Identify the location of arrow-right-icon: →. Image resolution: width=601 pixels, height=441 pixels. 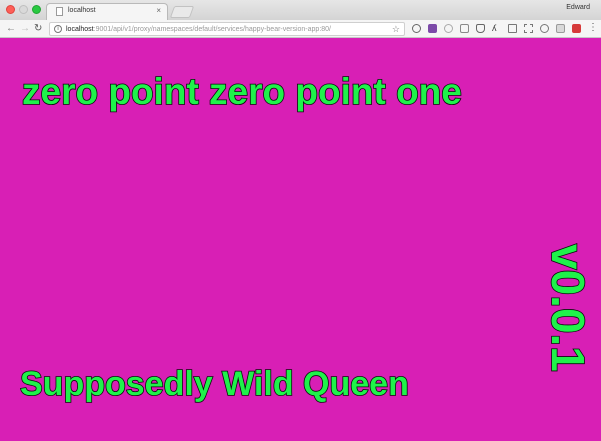
(25, 29).